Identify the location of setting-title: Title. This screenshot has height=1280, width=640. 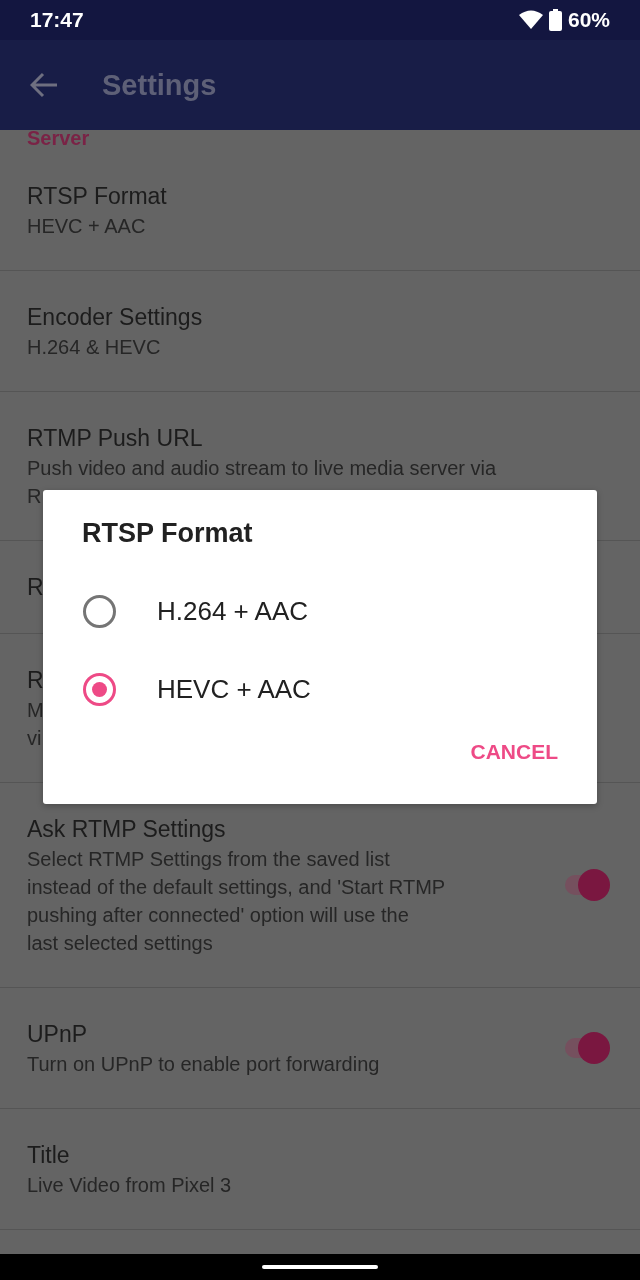
(48, 1155).